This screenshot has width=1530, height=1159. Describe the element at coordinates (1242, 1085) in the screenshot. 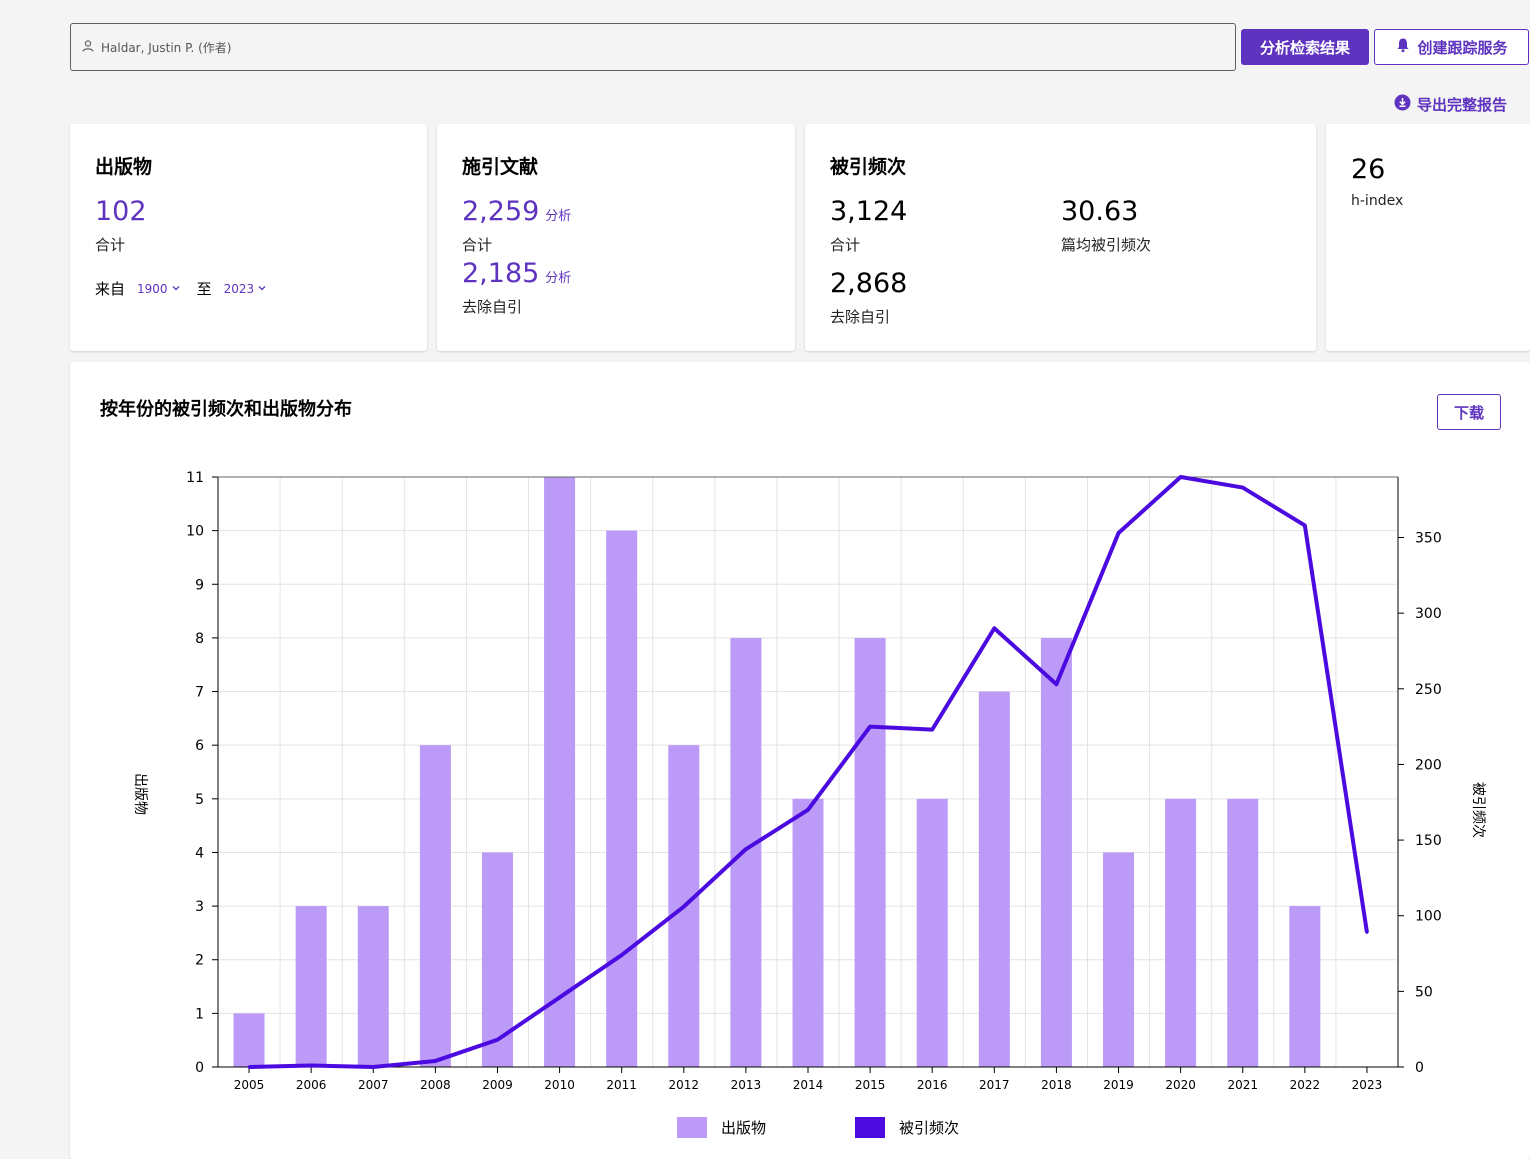

I see `x-tick-label: 2021` at that location.